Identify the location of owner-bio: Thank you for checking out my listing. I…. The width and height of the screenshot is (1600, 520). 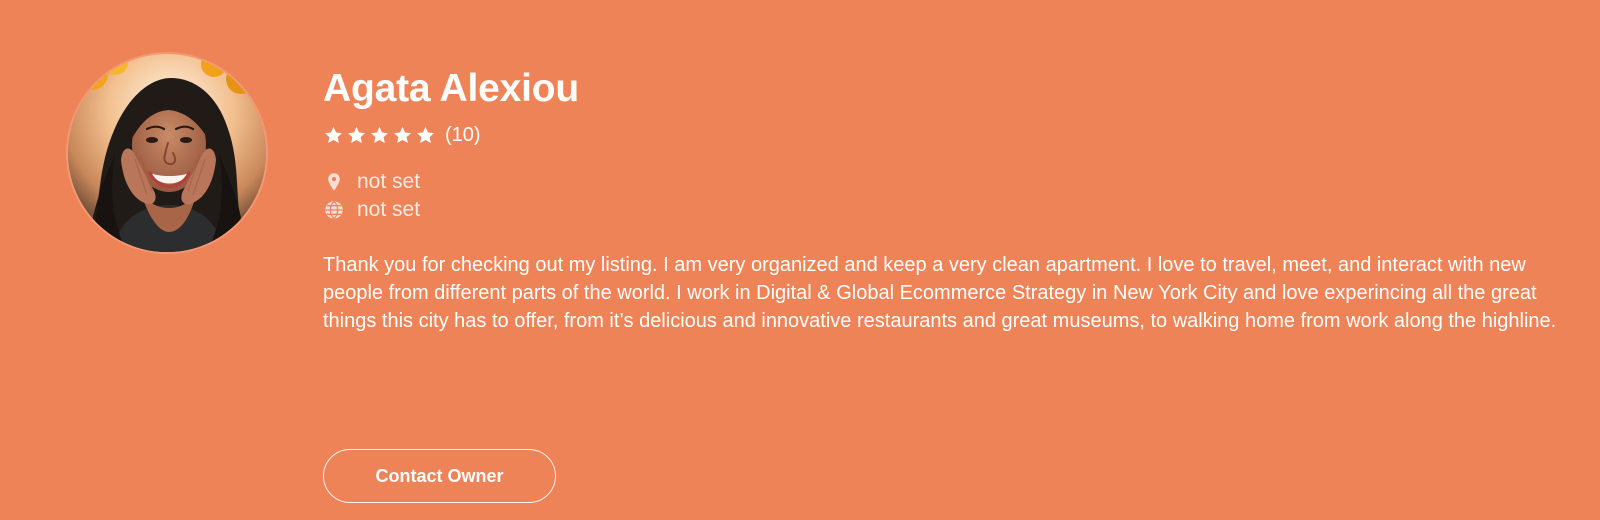
(940, 293).